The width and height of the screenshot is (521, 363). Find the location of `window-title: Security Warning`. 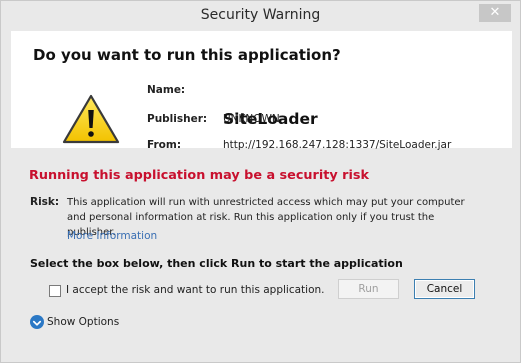

window-title: Security Warning is located at coordinates (260, 15).